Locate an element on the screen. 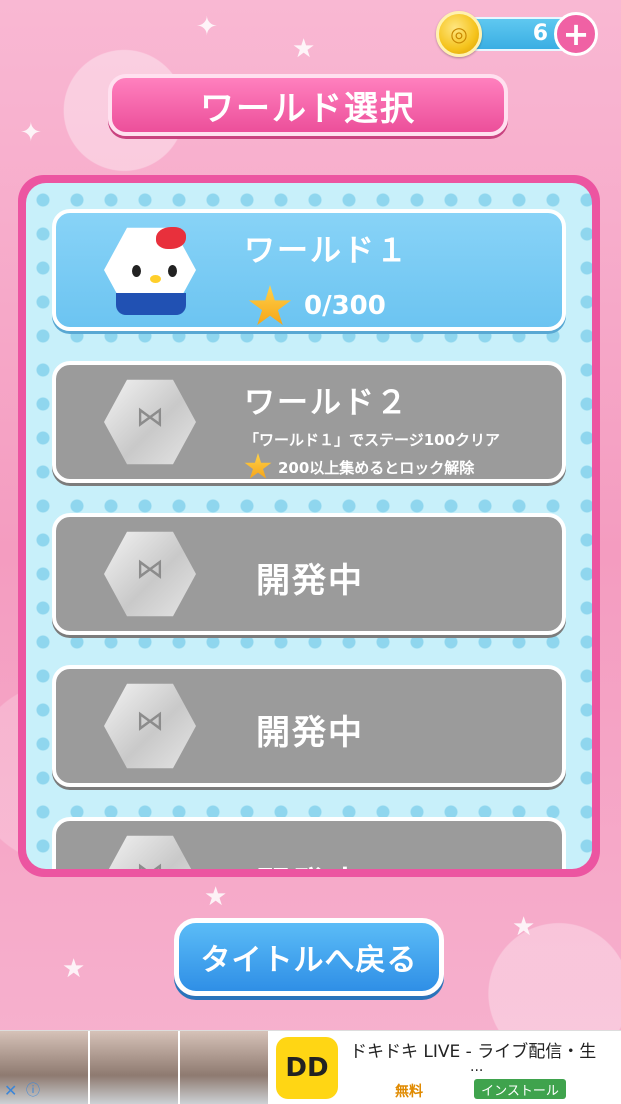 This screenshot has height=1104, width=621. unlock-requirement: 「ワールド１」でステージ100クリア is located at coordinates (372, 440).